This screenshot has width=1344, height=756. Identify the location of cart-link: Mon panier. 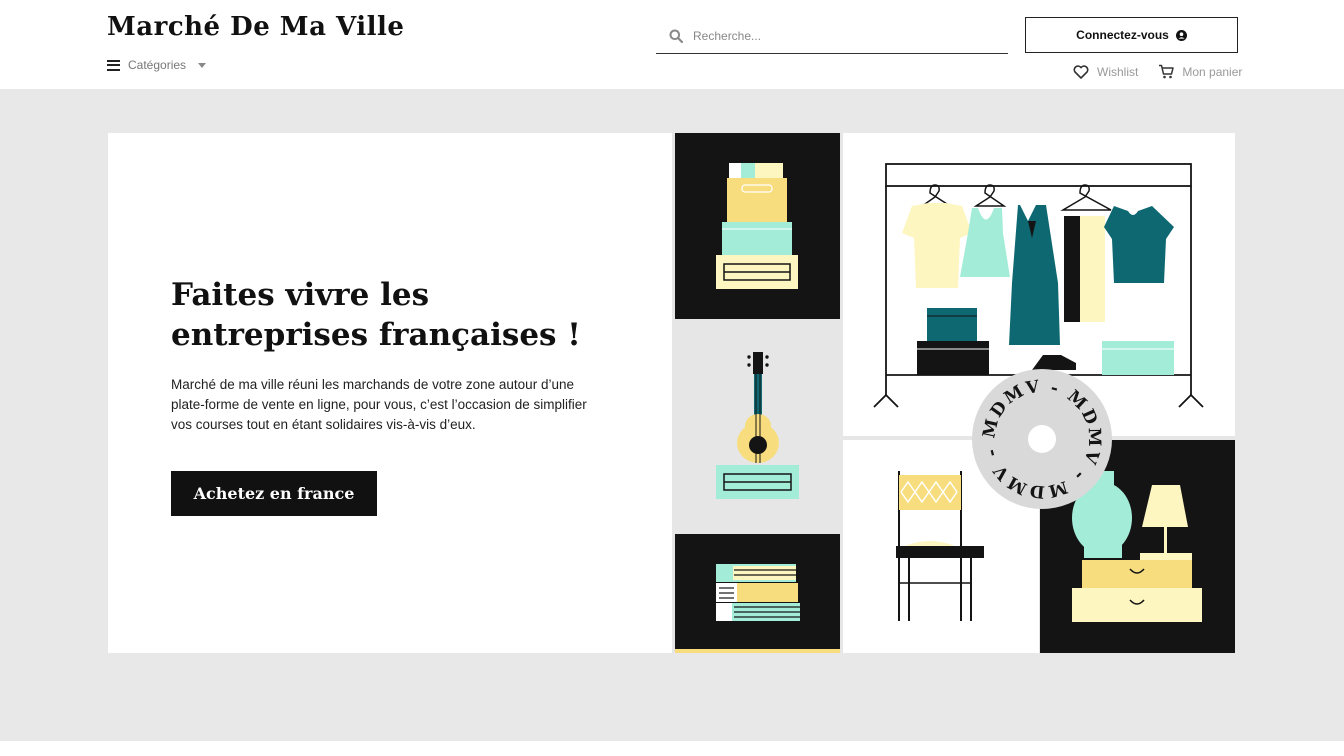
(1200, 71).